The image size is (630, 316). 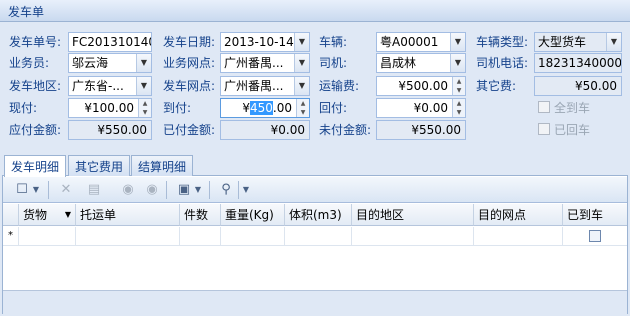 What do you see at coordinates (29, 63) in the screenshot?
I see `salesman-label: 业务员:` at bounding box center [29, 63].